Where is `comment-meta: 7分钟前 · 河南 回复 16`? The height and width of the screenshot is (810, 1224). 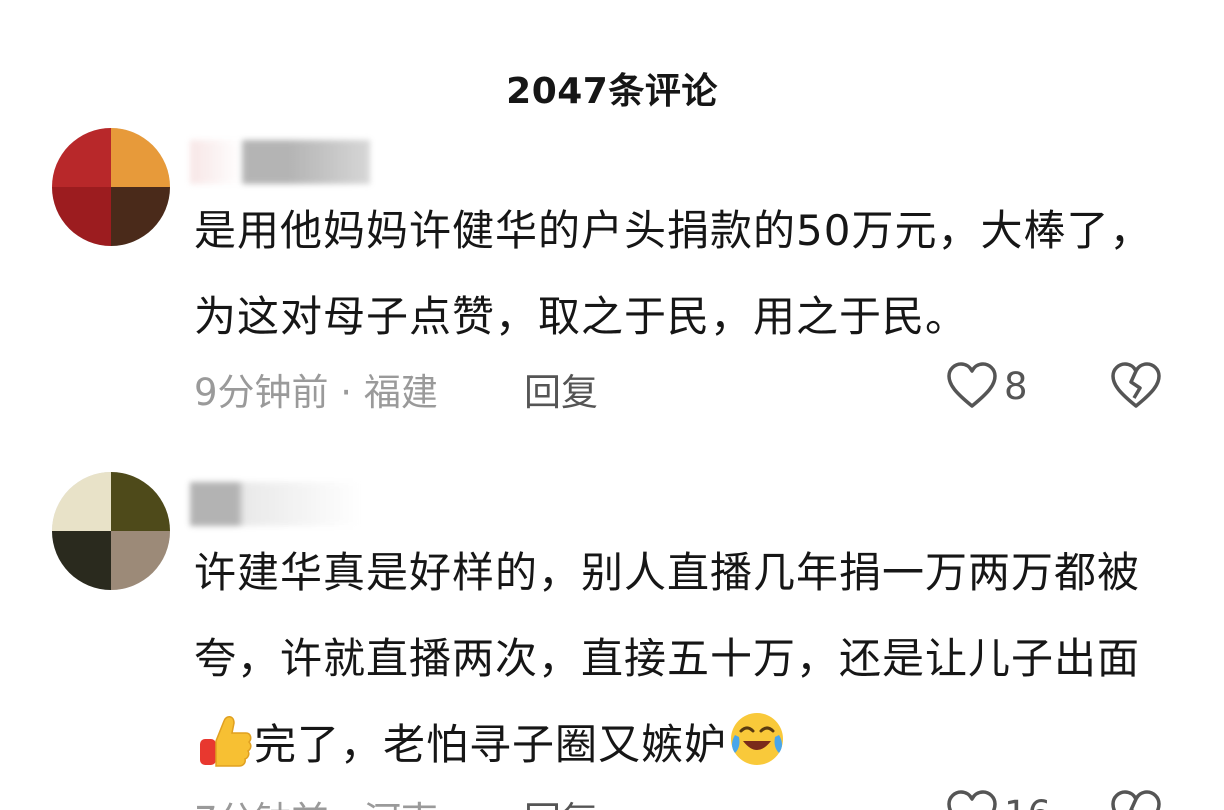 comment-meta: 7分钟前 · 河南 回复 16 is located at coordinates (679, 800).